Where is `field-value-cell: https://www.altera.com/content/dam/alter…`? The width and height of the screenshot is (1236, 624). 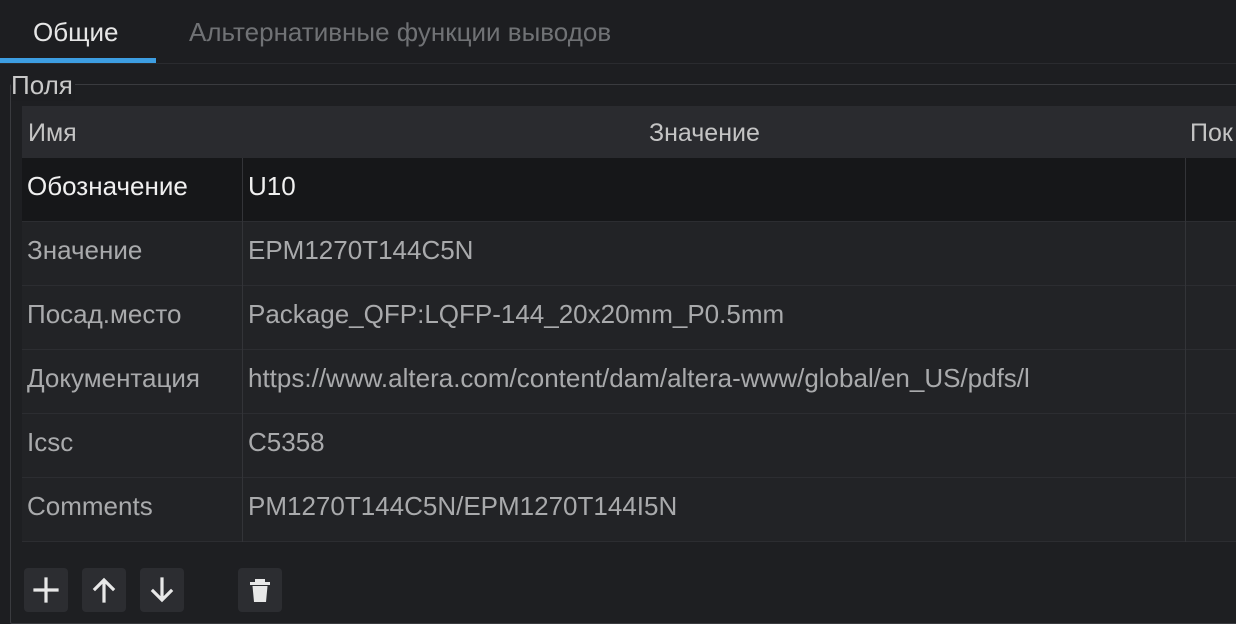
field-value-cell: https://www.altera.com/content/dam/alter… is located at coordinates (715, 382).